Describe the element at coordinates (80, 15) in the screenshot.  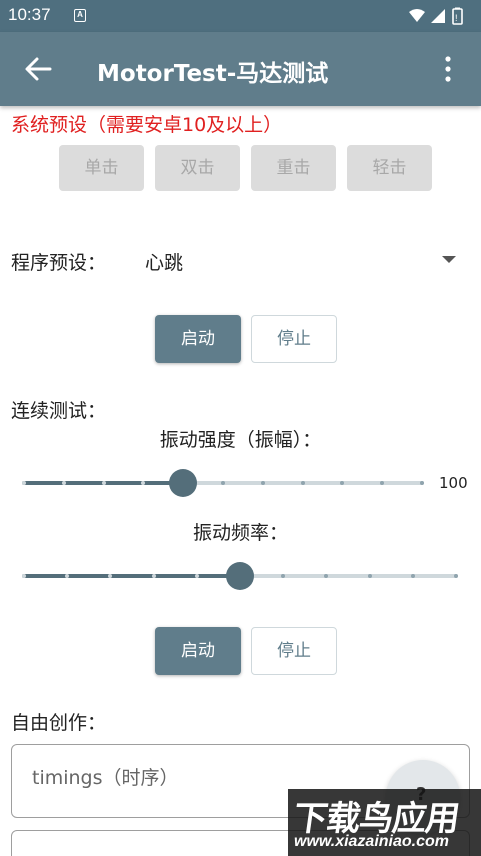
I see `accessibility-icon: A` at that location.